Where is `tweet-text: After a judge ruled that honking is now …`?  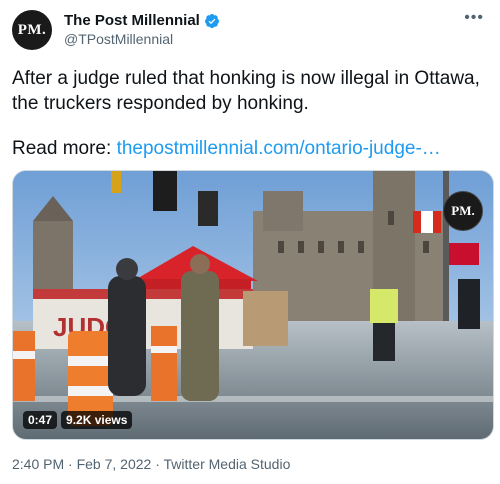 tweet-text: After a judge ruled that honking is now … is located at coordinates (250, 91).